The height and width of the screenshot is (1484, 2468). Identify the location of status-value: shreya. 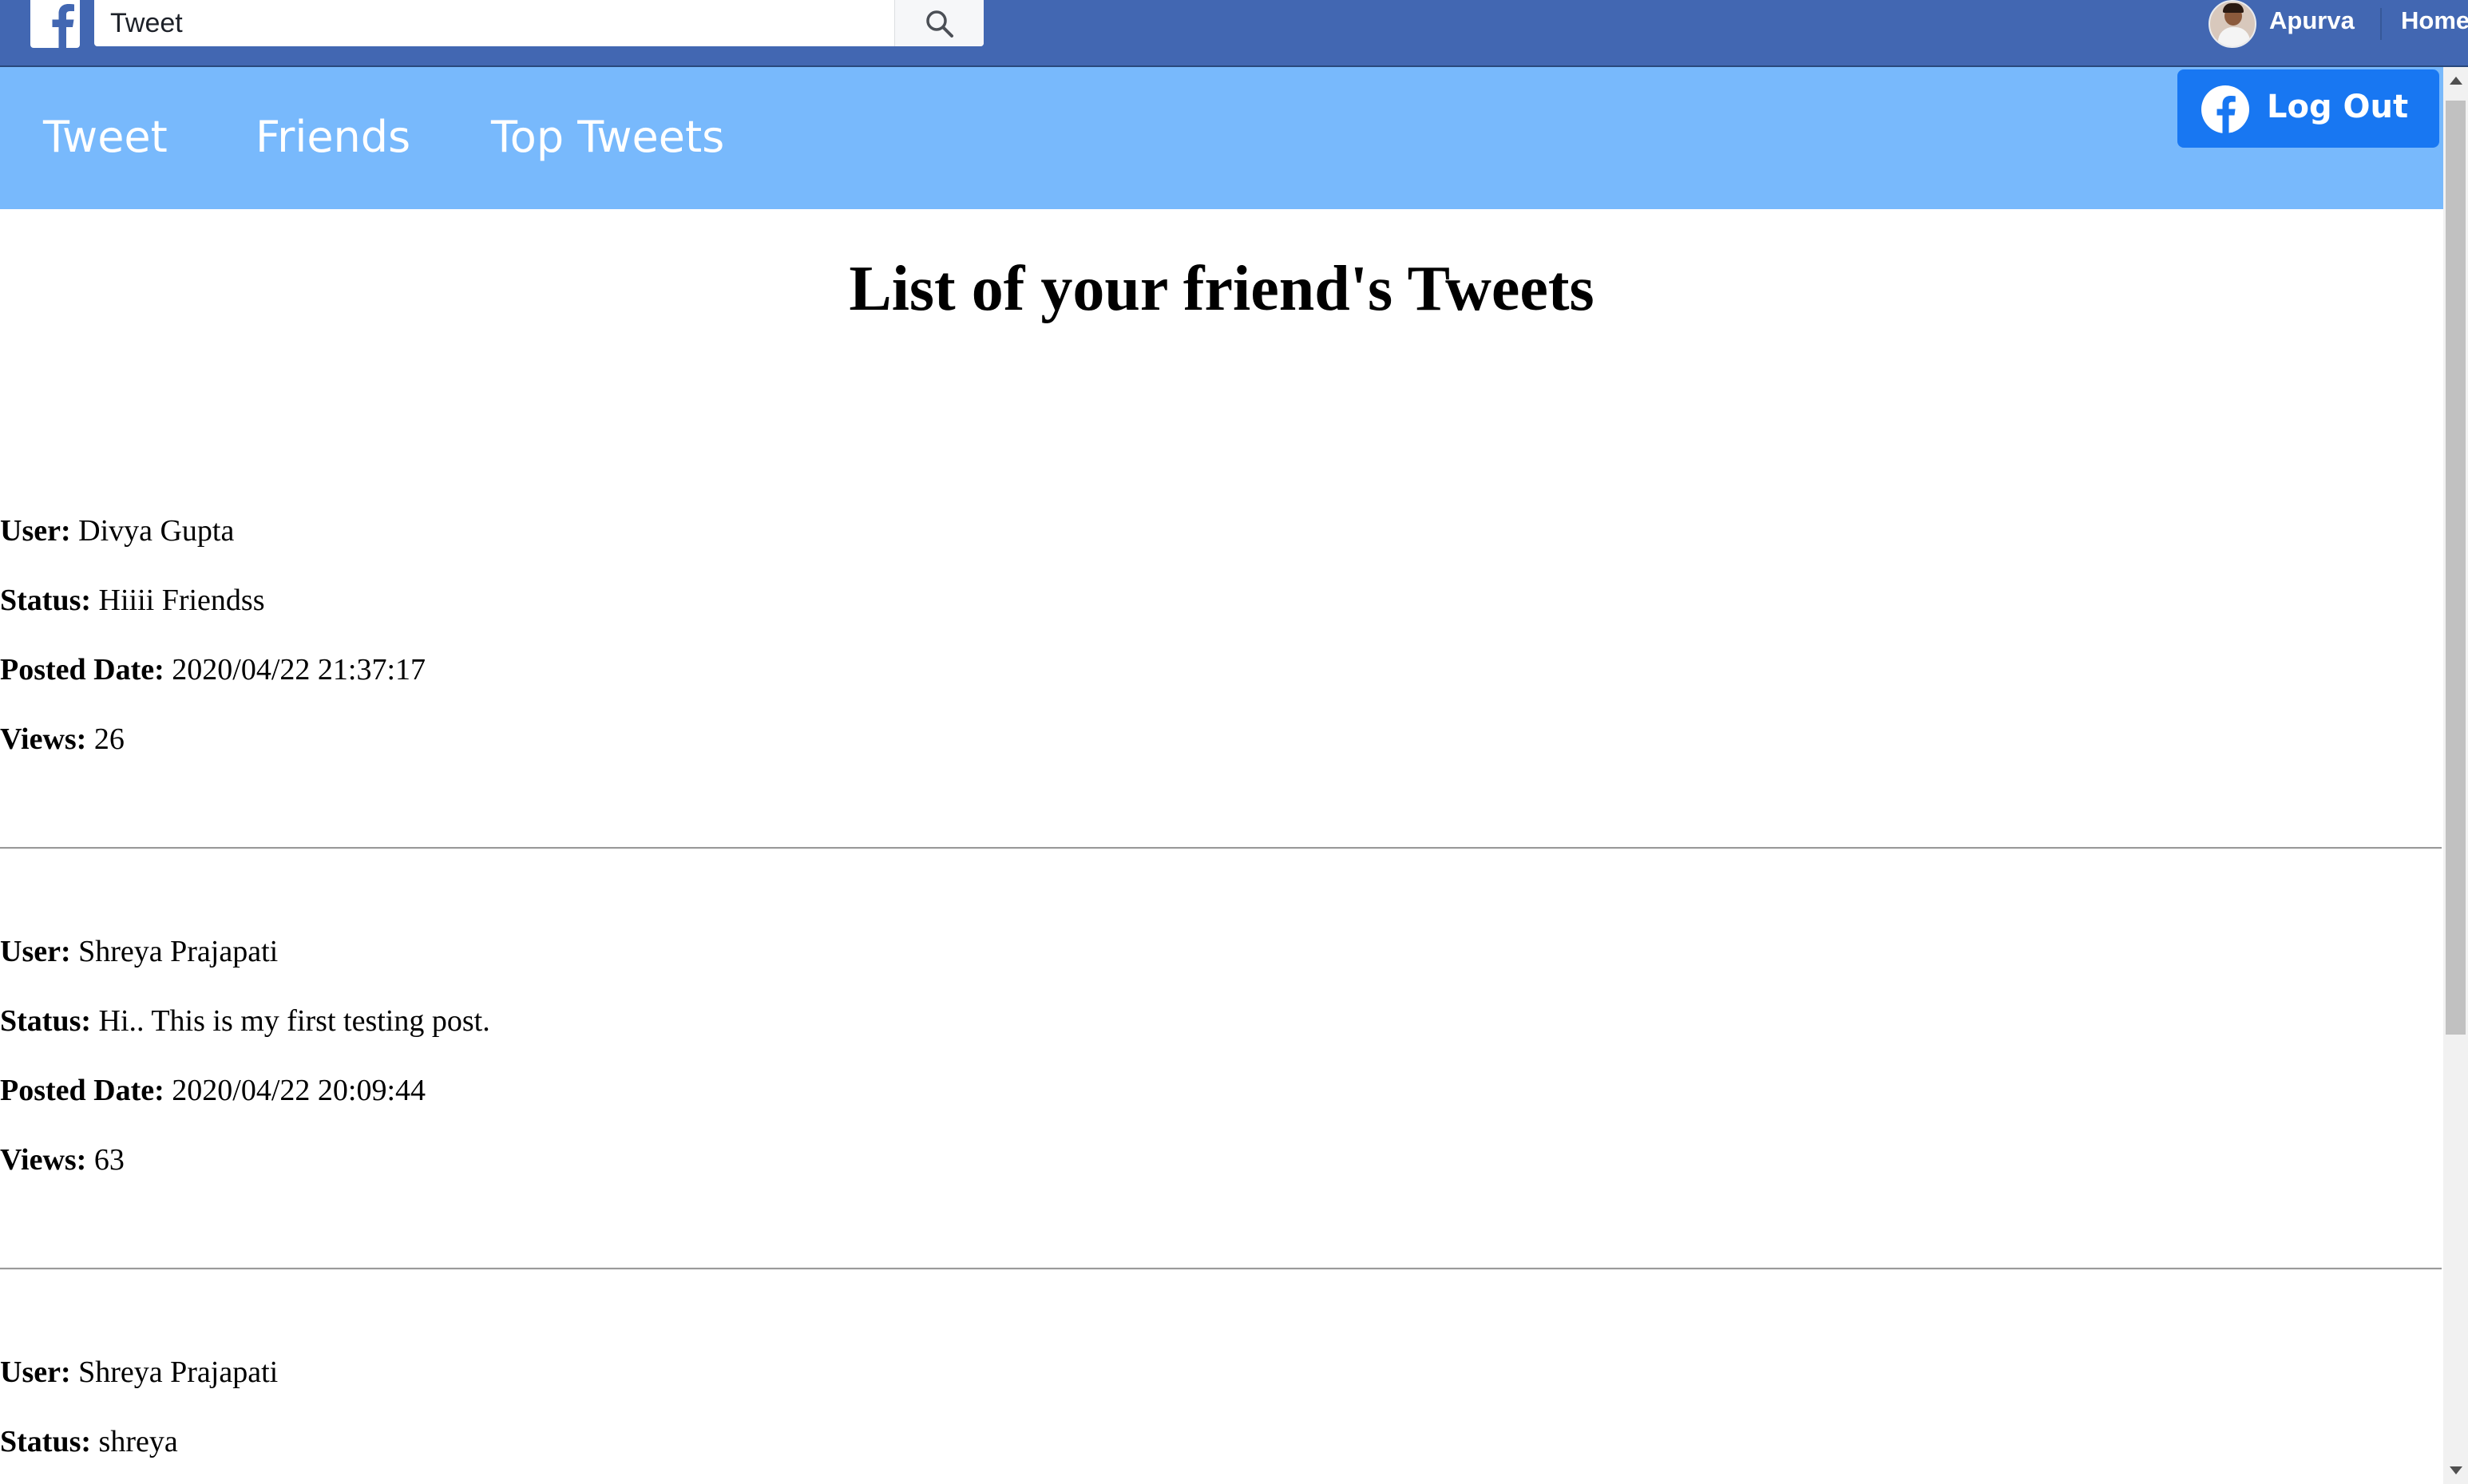
(138, 1441).